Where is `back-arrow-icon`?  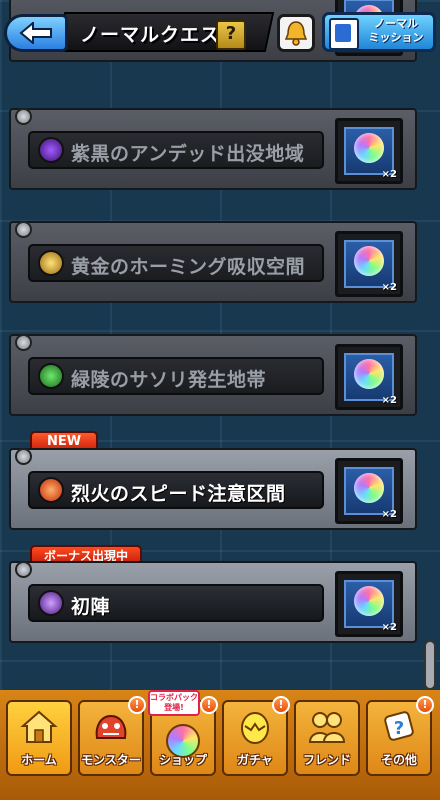
back-arrow-icon is located at coordinates (35, 33).